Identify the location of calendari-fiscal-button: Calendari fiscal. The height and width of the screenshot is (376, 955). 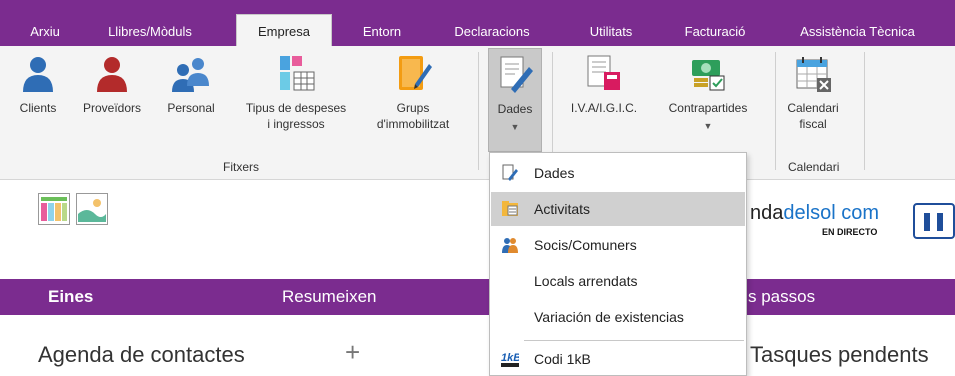
(813, 93).